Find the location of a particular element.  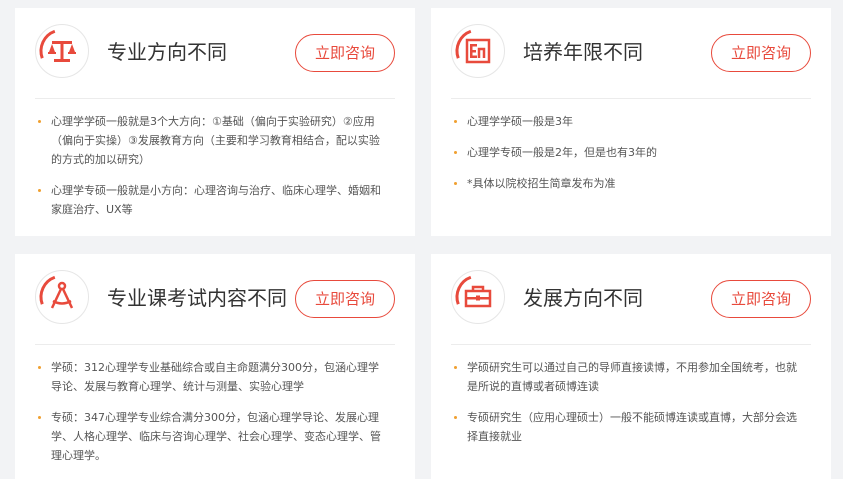

list-item: 心理学专硕一般就是小方向：心理咨询与治疗、临床心理学、婚姻和家庭治疗、UX等 is located at coordinates (212, 200).